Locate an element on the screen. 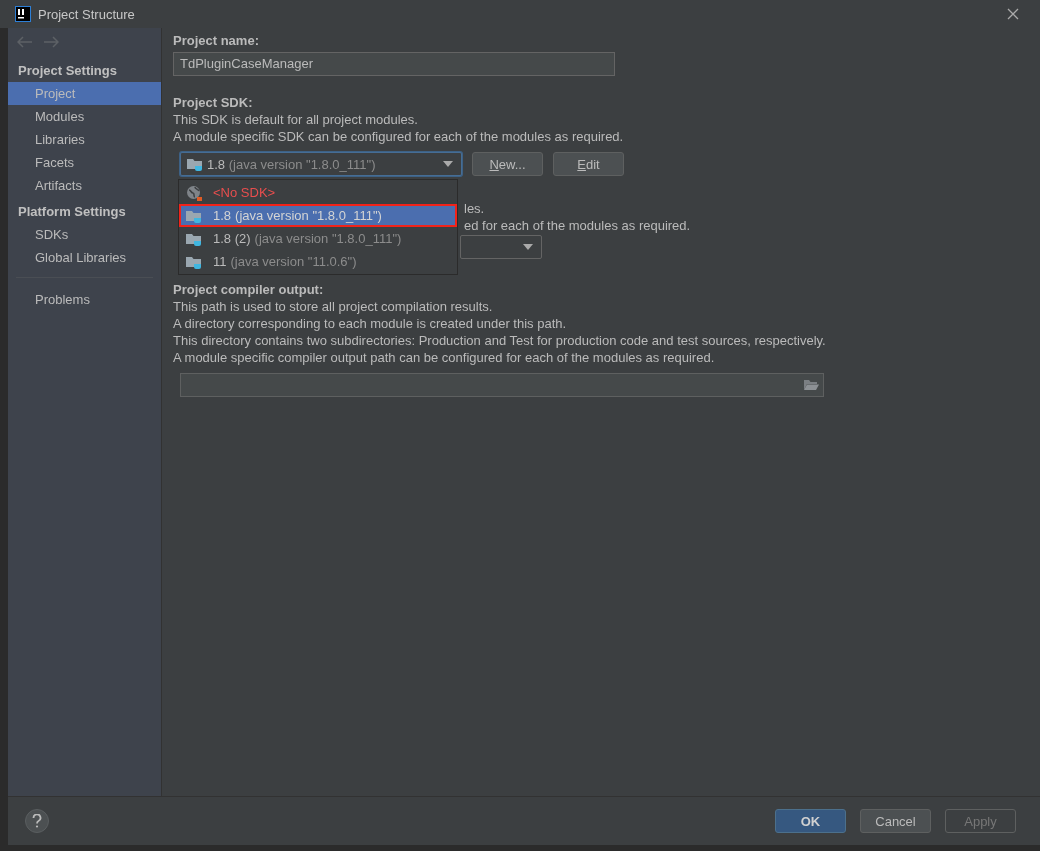 Image resolution: width=1040 pixels, height=851 pixels. close-icon is located at coordinates (1013, 14).